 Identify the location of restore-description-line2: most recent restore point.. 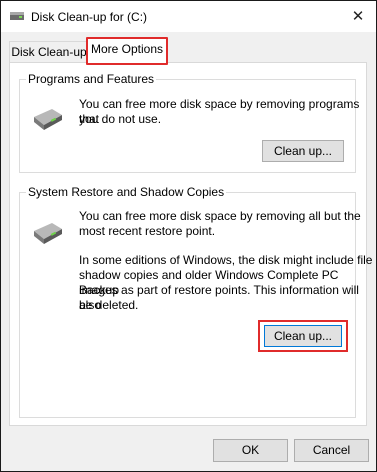
(147, 231).